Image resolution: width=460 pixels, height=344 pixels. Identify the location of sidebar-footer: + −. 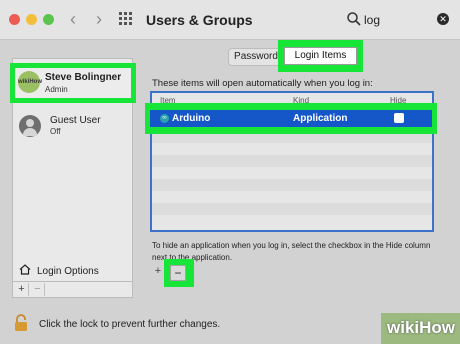
(72, 289).